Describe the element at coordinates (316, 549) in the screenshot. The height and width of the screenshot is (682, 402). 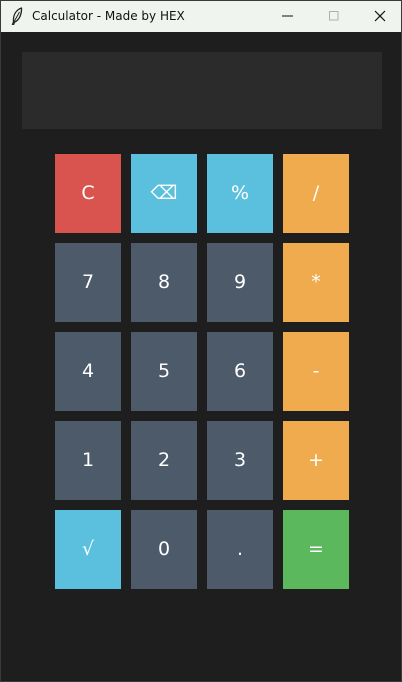
I see `equals-button: =` at that location.